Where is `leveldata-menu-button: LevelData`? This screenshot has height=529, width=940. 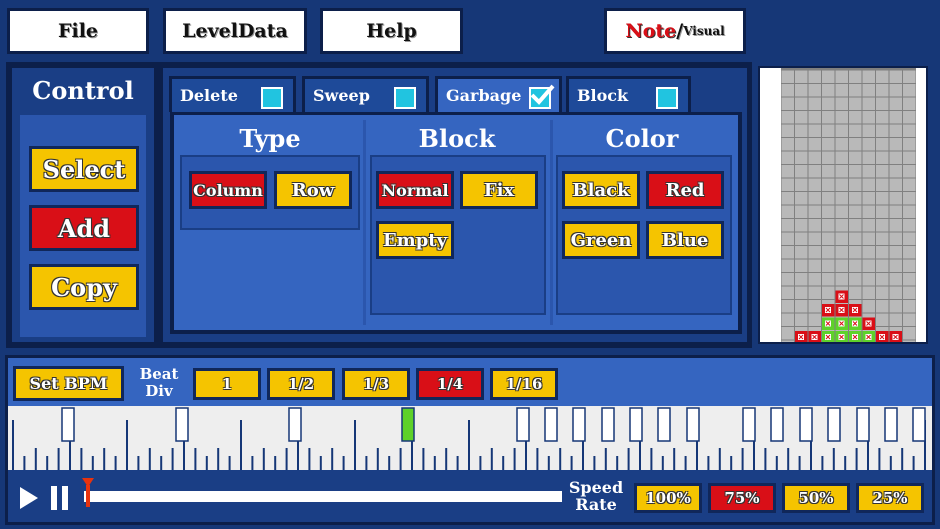 leveldata-menu-button: LevelData is located at coordinates (235, 31).